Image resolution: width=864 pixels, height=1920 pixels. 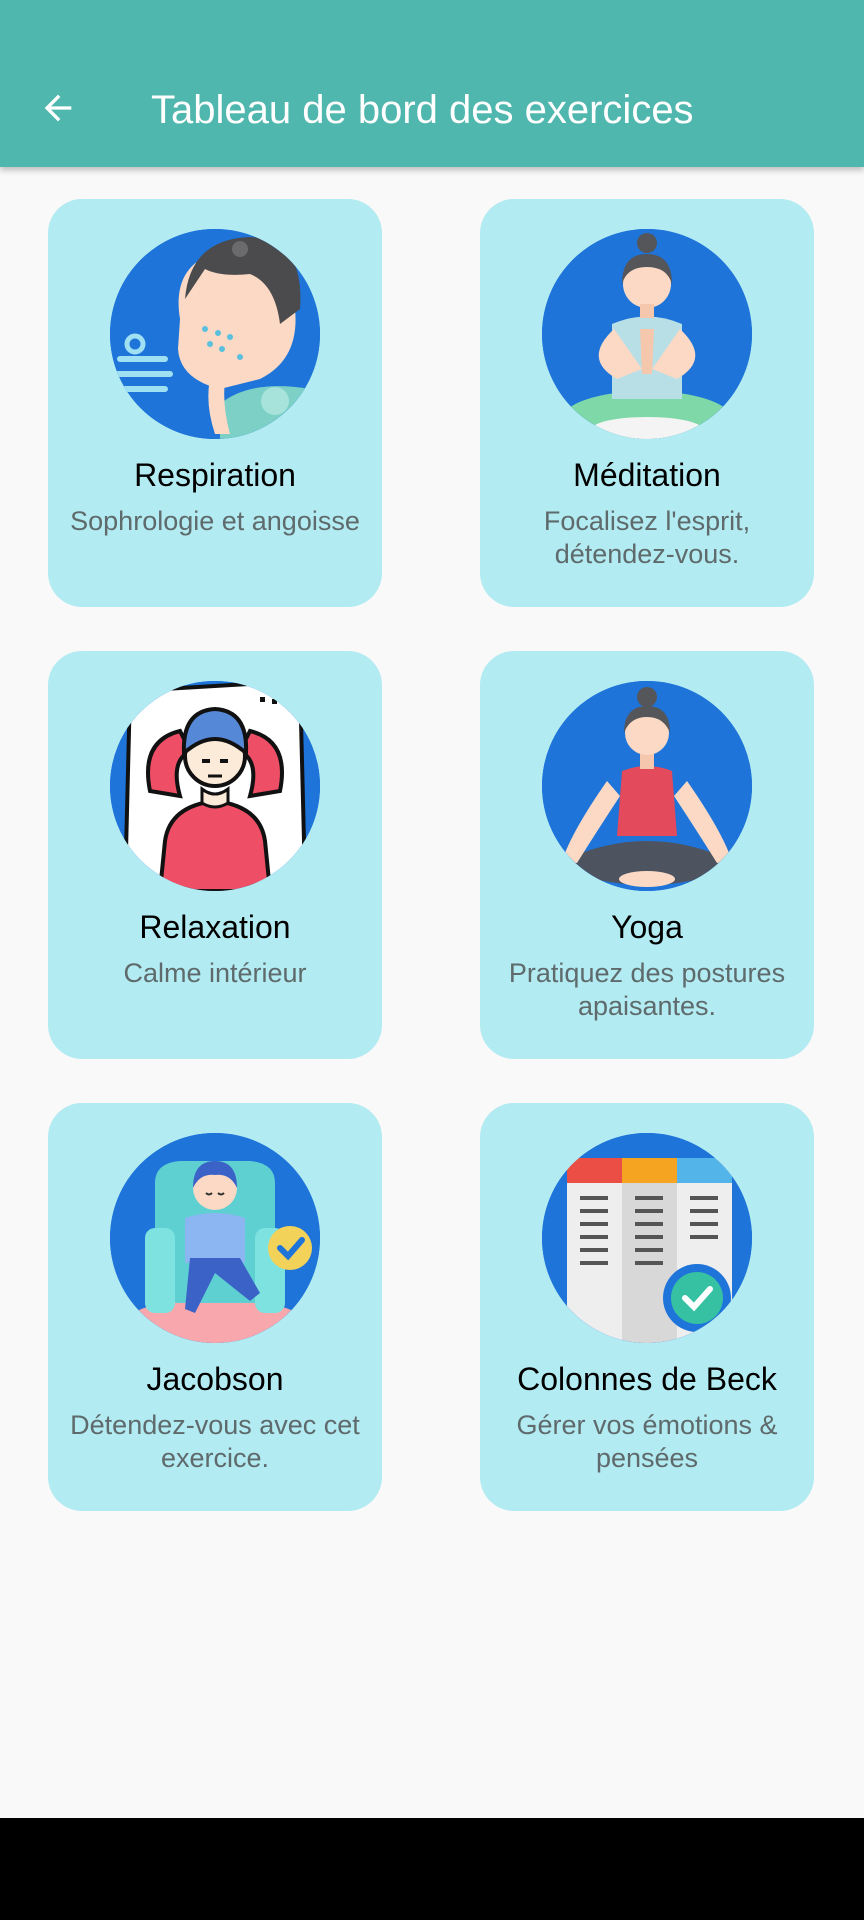 I want to click on arrow-left-icon, so click(x=58, y=108).